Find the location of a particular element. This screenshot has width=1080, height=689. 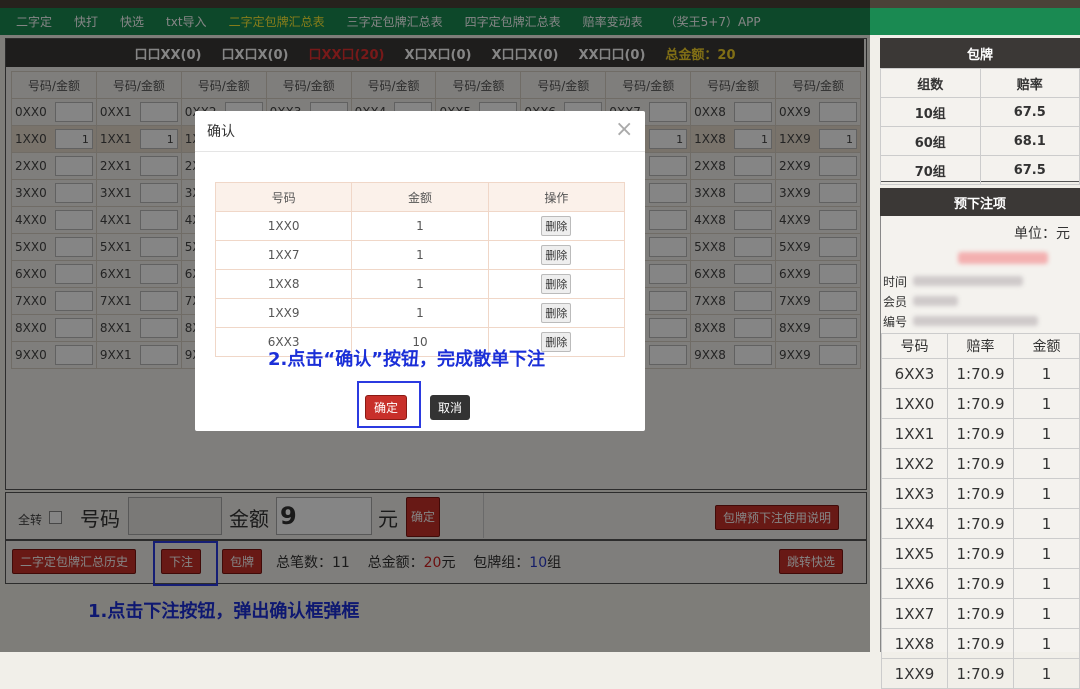

baopai-header: 赔率 is located at coordinates (1029, 83).